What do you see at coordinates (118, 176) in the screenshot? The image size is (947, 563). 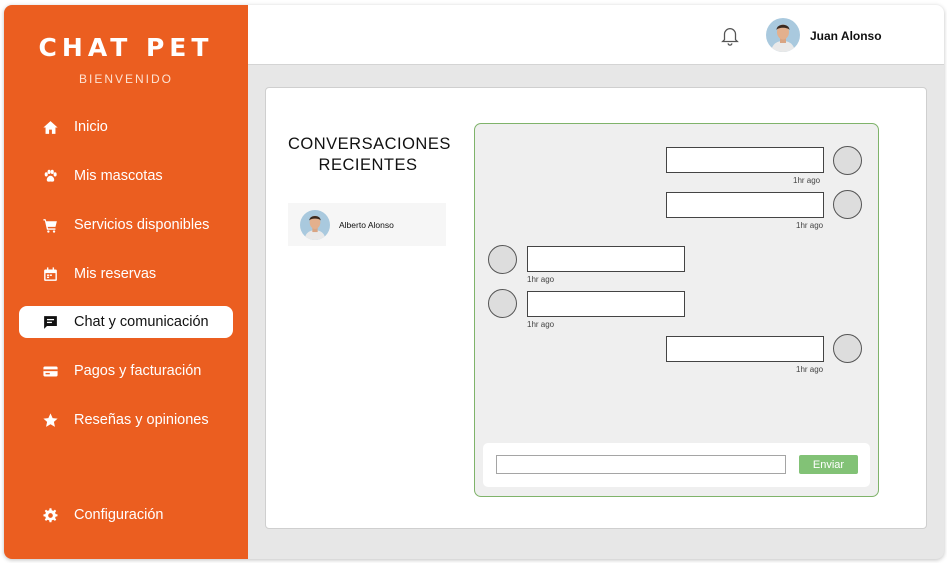 I see `sidebar-item-label: Mis mascotas` at bounding box center [118, 176].